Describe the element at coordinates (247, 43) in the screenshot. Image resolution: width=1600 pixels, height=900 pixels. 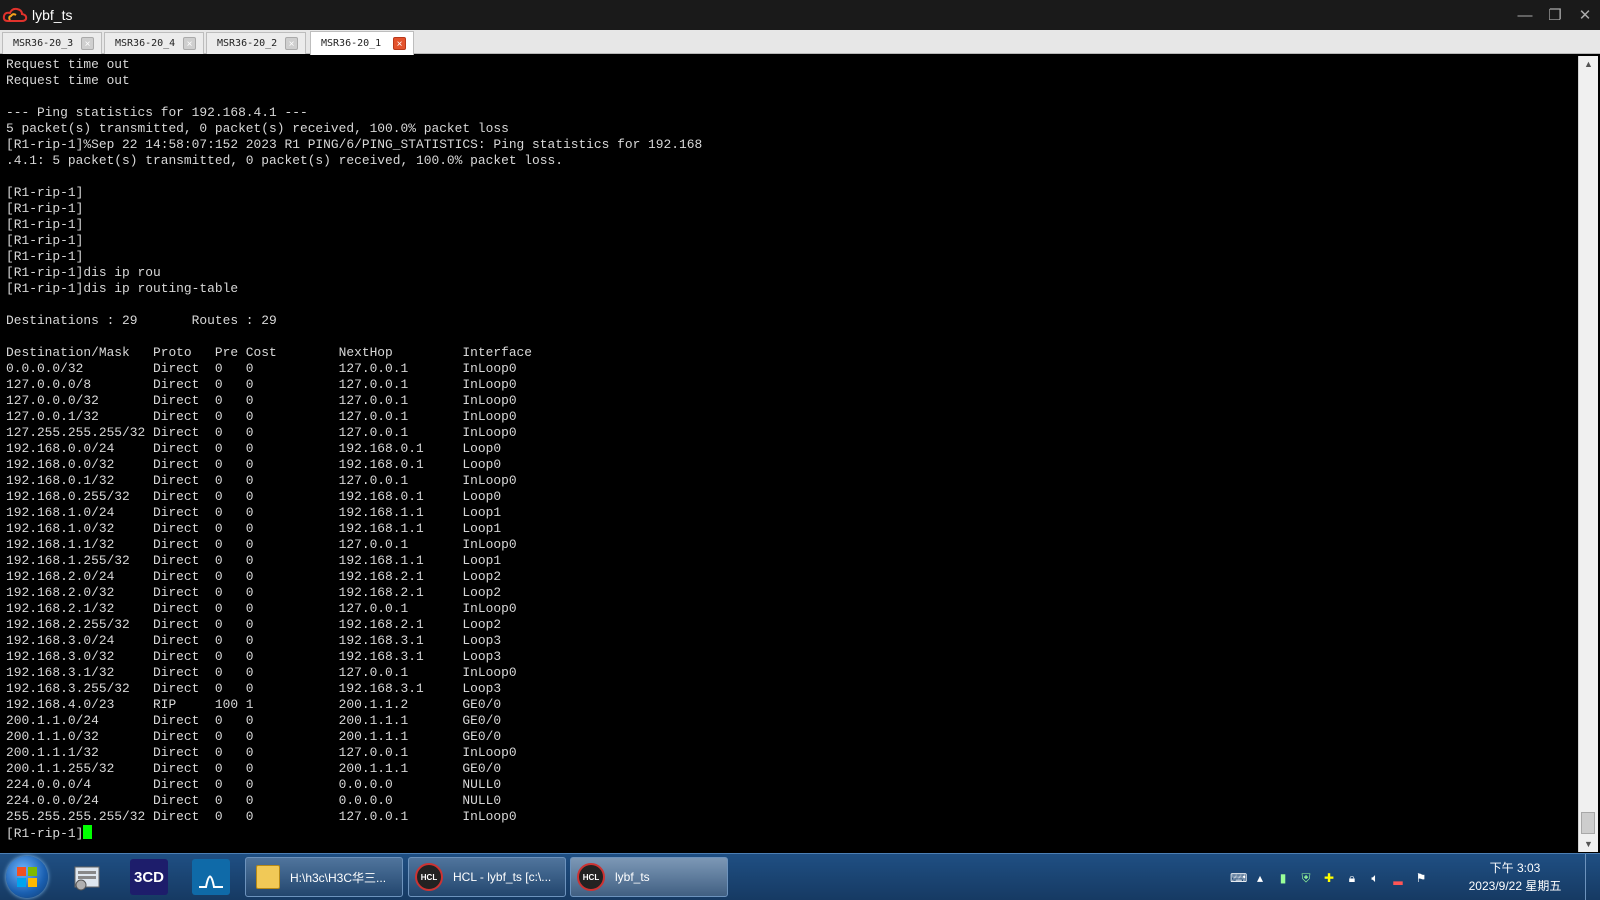
I see `tab-label: MSR36-20_2` at that location.